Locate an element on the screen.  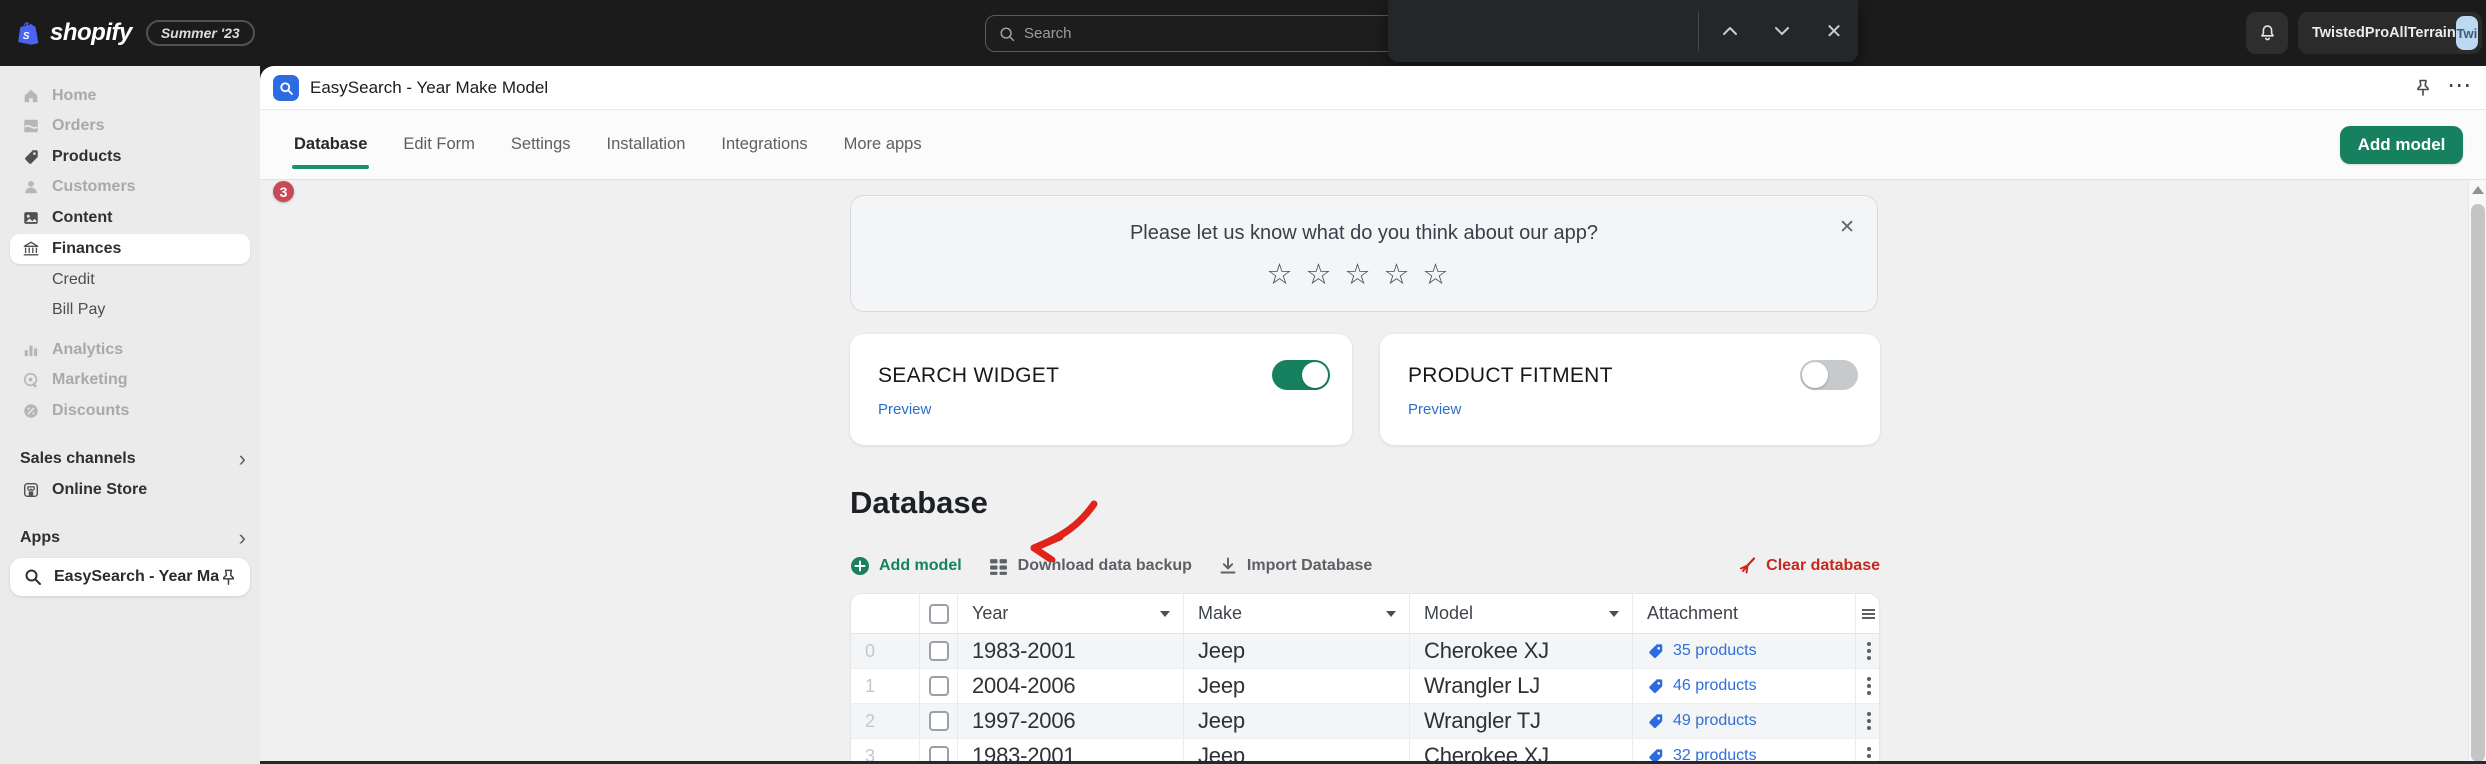
ellipsis-icon: ⋯ is located at coordinates (2459, 85).